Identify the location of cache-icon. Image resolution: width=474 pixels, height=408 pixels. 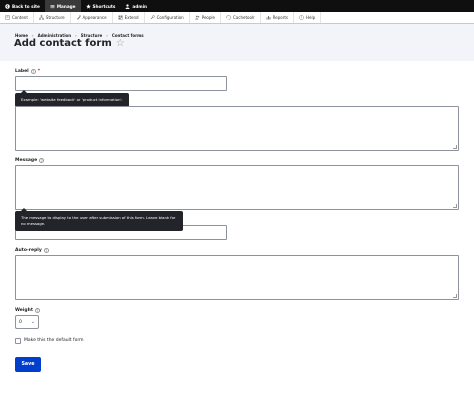
(228, 17).